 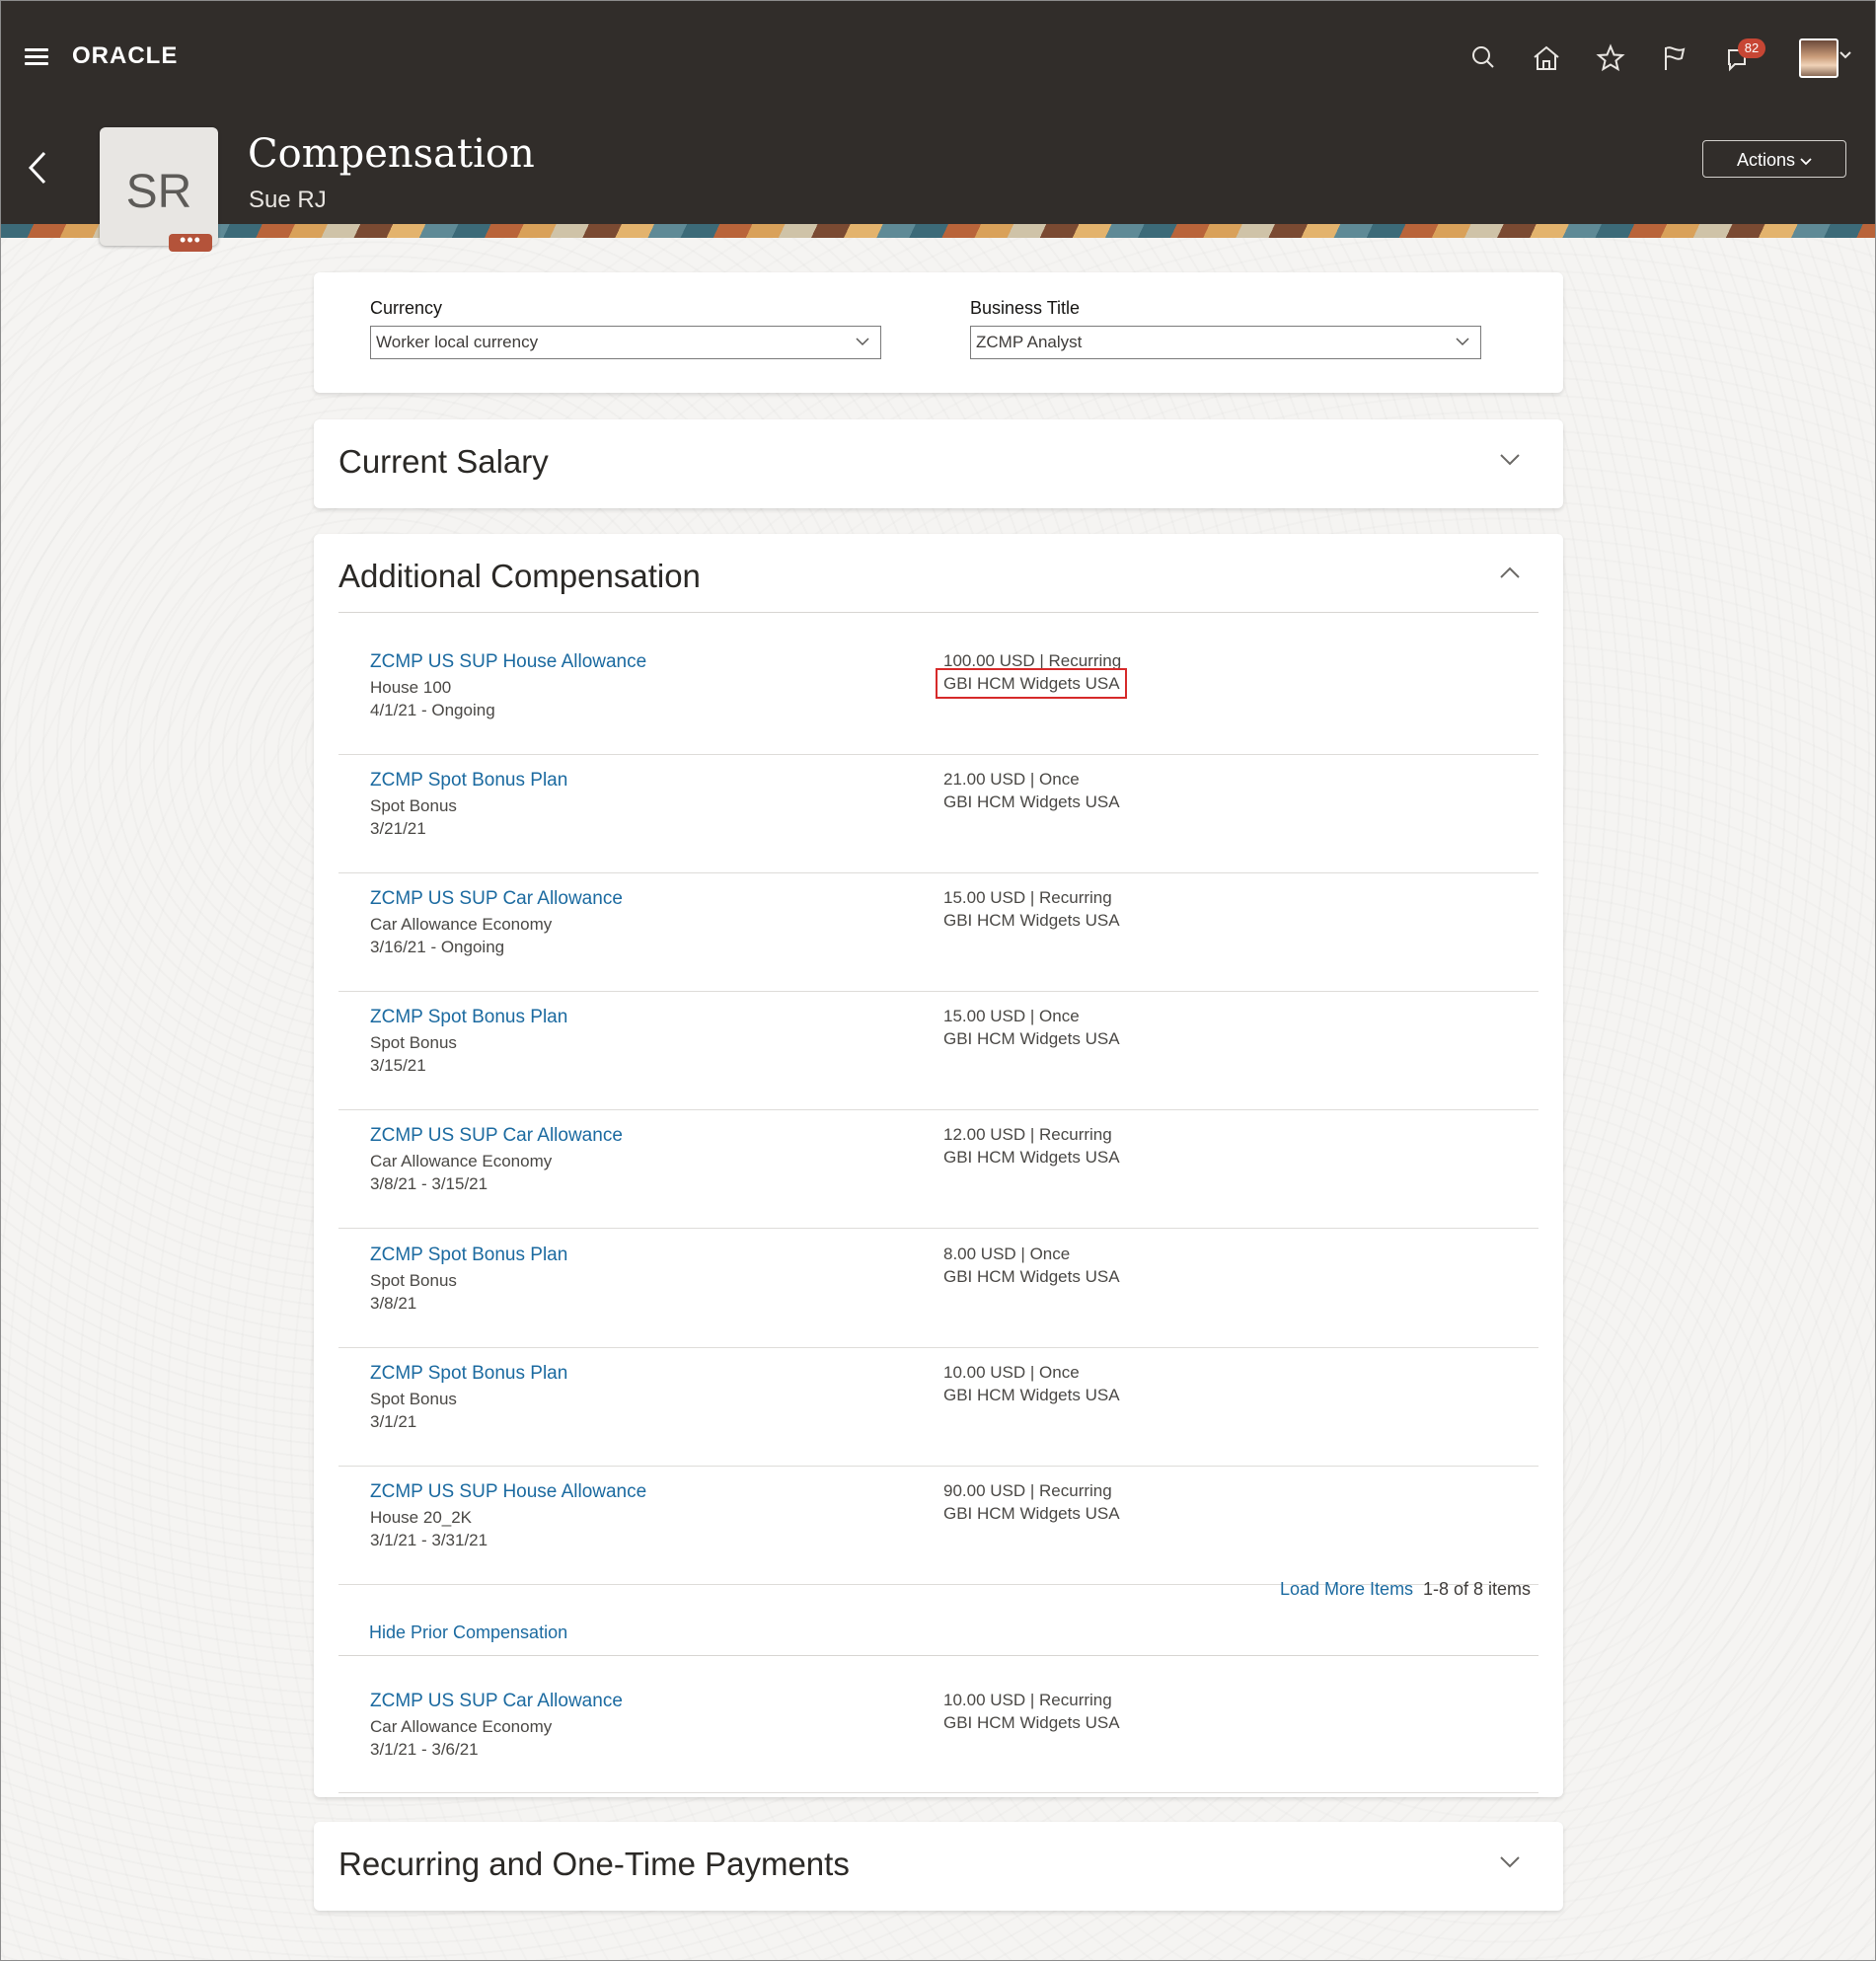 What do you see at coordinates (393, 1303) in the screenshot?
I see `plan-dates: 3/8/21` at bounding box center [393, 1303].